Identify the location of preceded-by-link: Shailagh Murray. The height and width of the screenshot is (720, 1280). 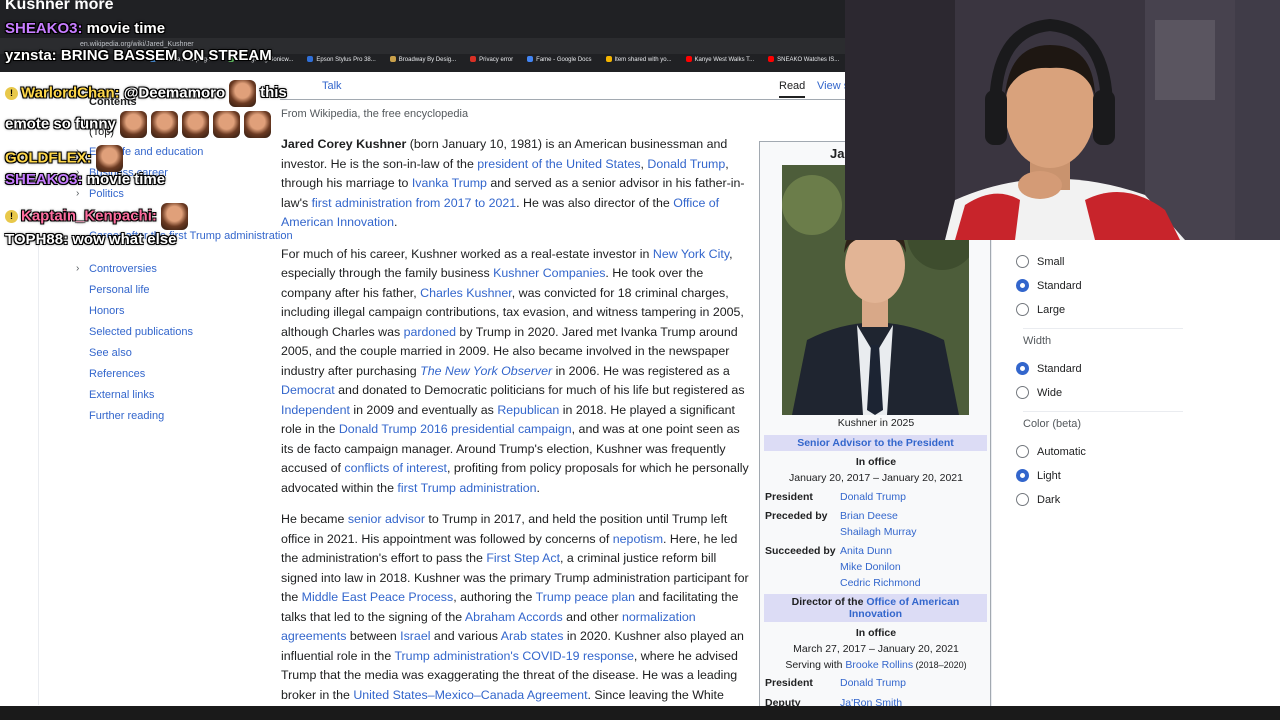
(878, 532).